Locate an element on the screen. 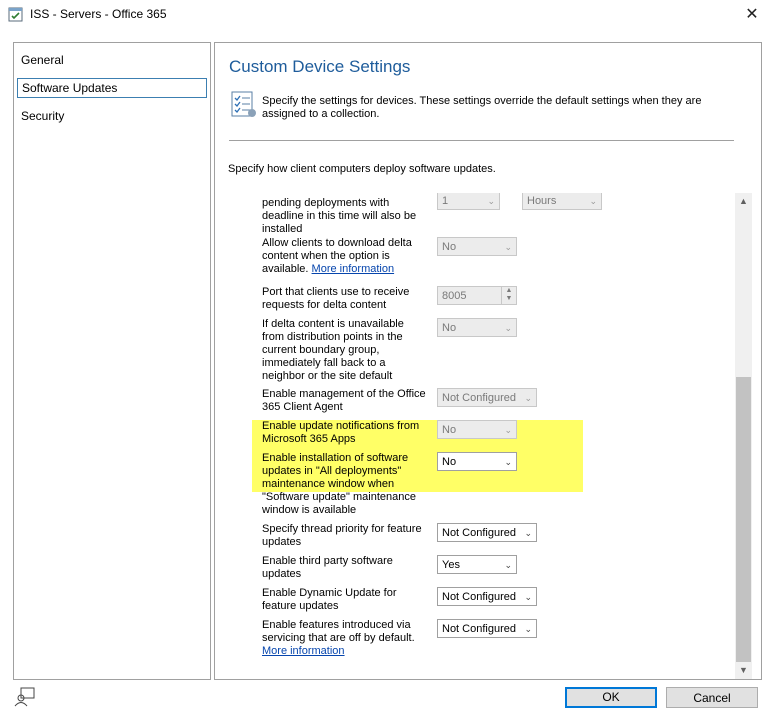  page-title: Custom Device Settings is located at coordinates (320, 66).